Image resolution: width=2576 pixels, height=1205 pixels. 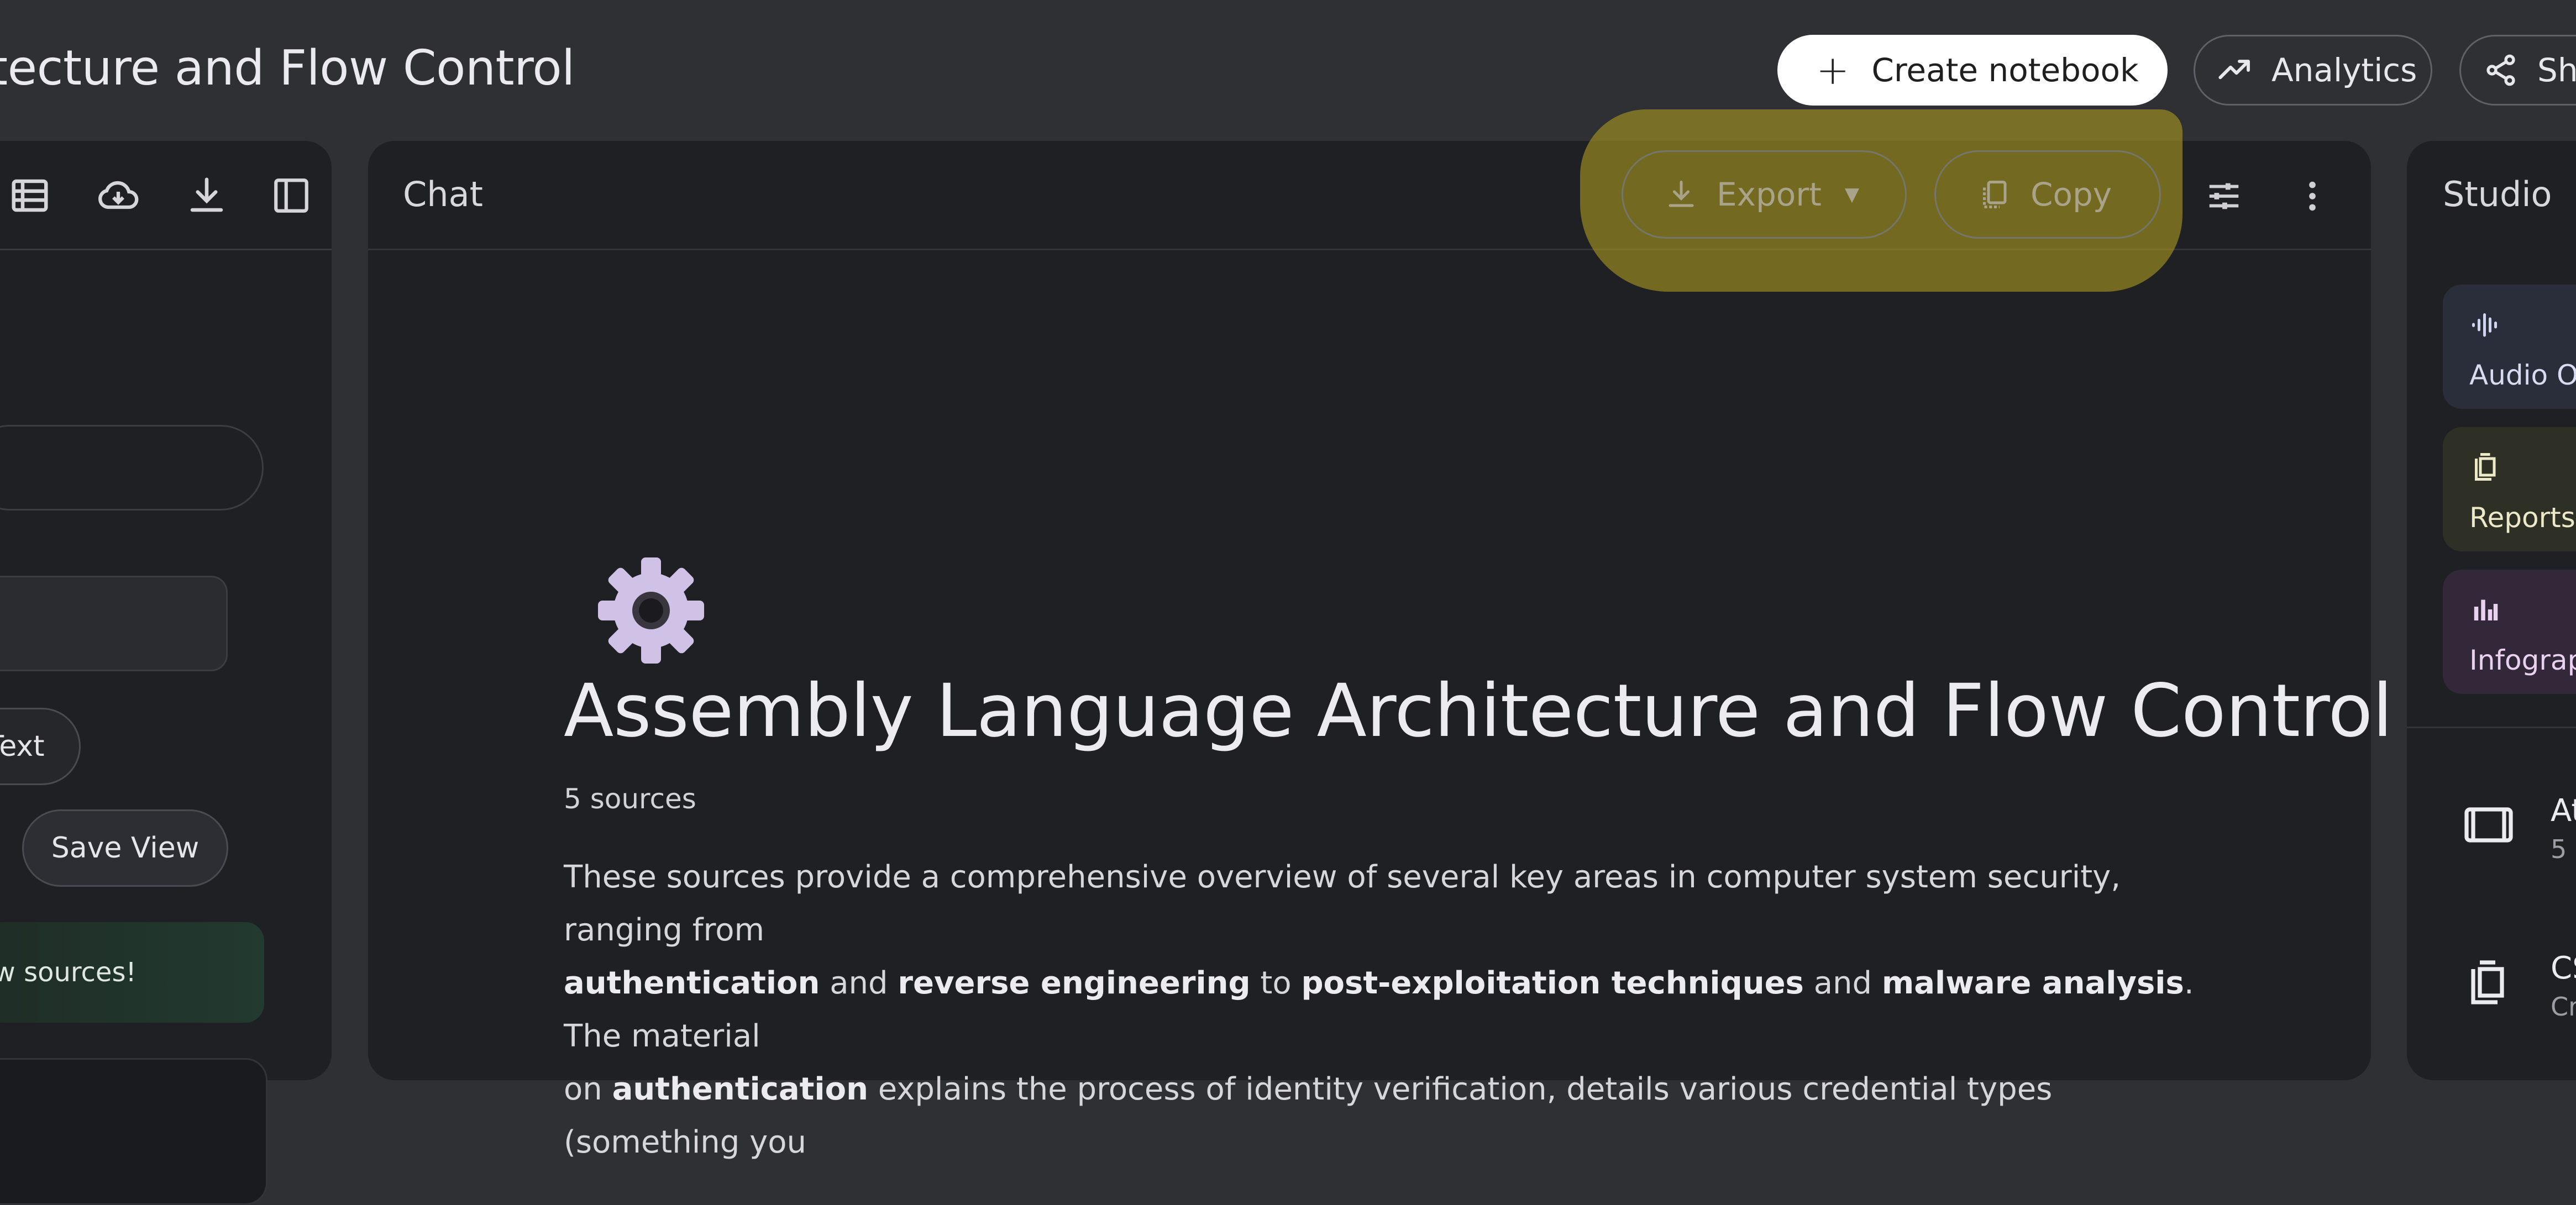 I want to click on studio-item-subtitle: 5 s, so click(x=2563, y=849).